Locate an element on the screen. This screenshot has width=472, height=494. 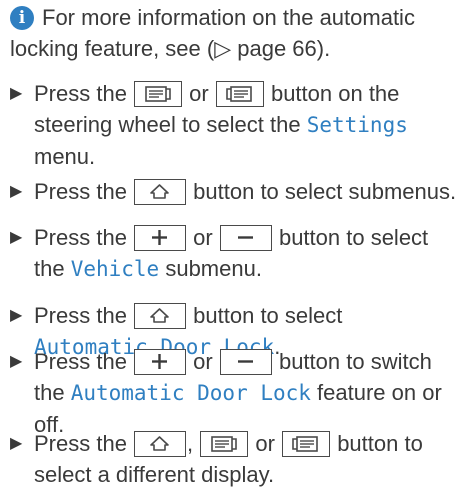
submenu-name: Vehicle is located at coordinates (115, 269).